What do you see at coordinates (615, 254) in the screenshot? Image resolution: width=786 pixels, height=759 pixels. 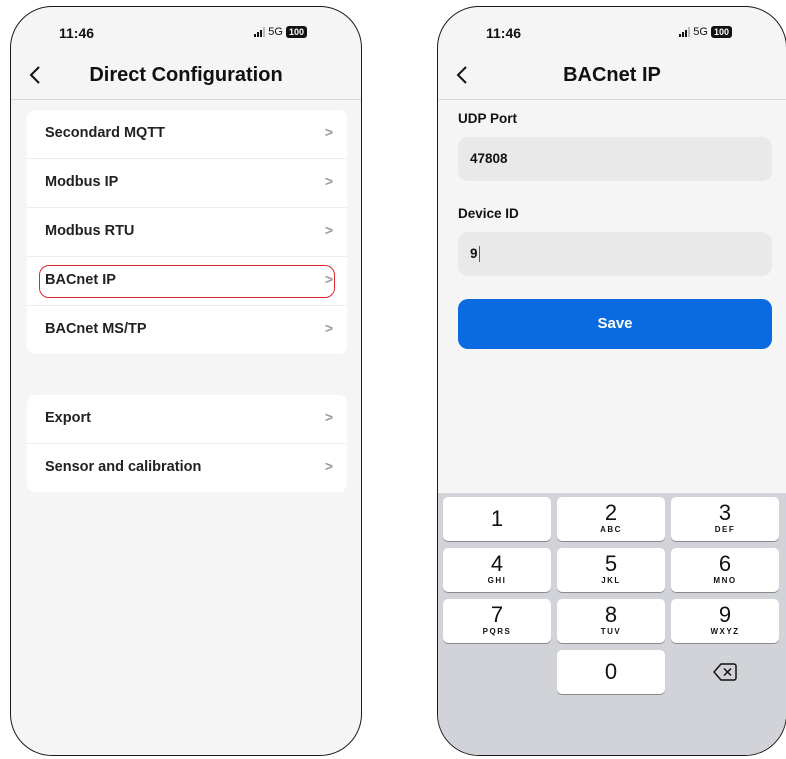 I see `device-id-input: 9` at bounding box center [615, 254].